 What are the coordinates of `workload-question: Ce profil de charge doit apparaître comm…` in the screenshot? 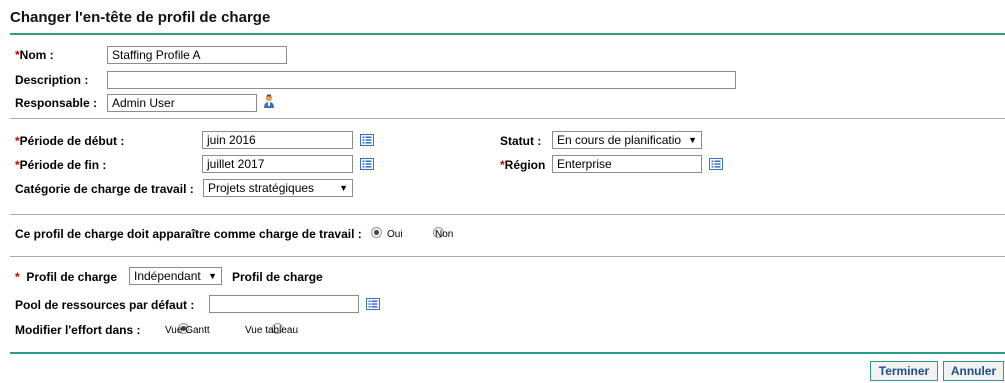 It's located at (188, 234).